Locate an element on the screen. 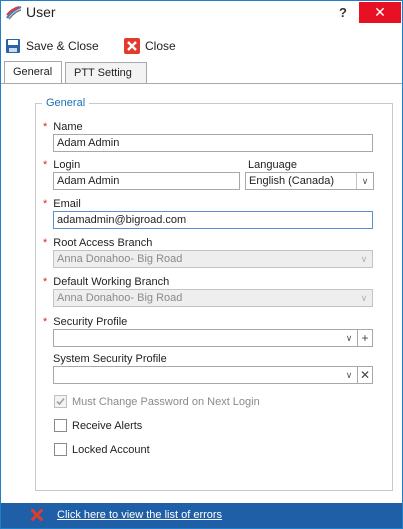 The width and height of the screenshot is (403, 529). help-button: ? is located at coordinates (343, 12).